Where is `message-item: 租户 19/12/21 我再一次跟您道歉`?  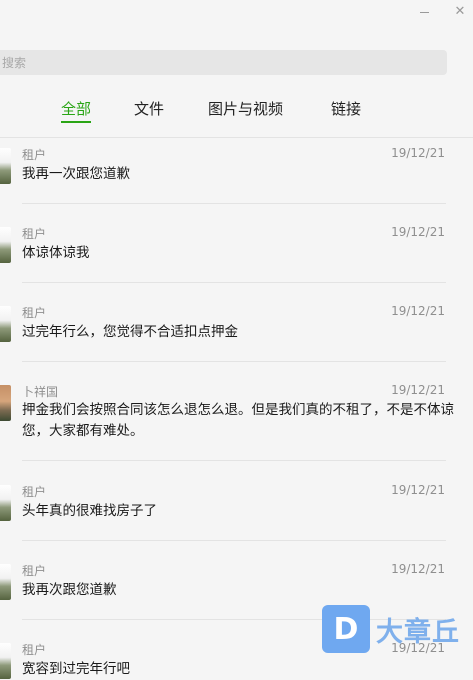
message-item: 租户 19/12/21 我再一次跟您道歉 is located at coordinates (236, 177).